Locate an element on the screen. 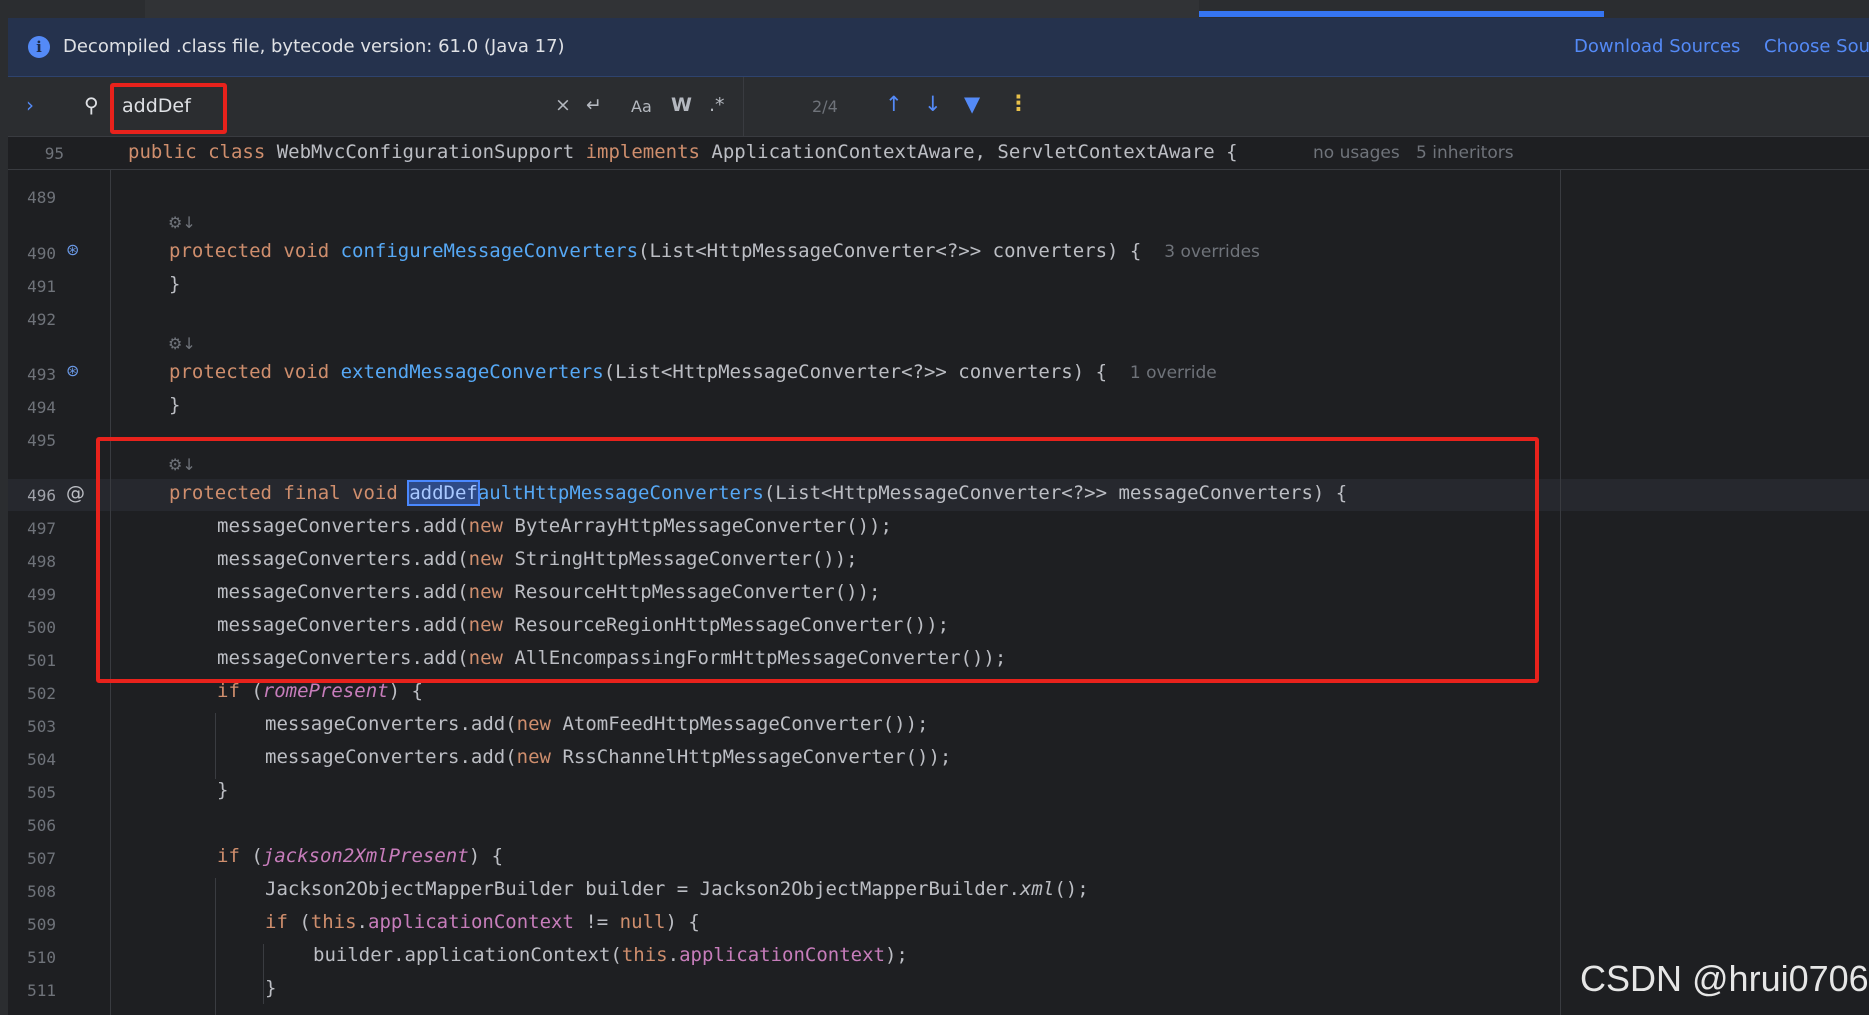 The height and width of the screenshot is (1015, 1869). top-tab-strip is located at coordinates (934, 9).